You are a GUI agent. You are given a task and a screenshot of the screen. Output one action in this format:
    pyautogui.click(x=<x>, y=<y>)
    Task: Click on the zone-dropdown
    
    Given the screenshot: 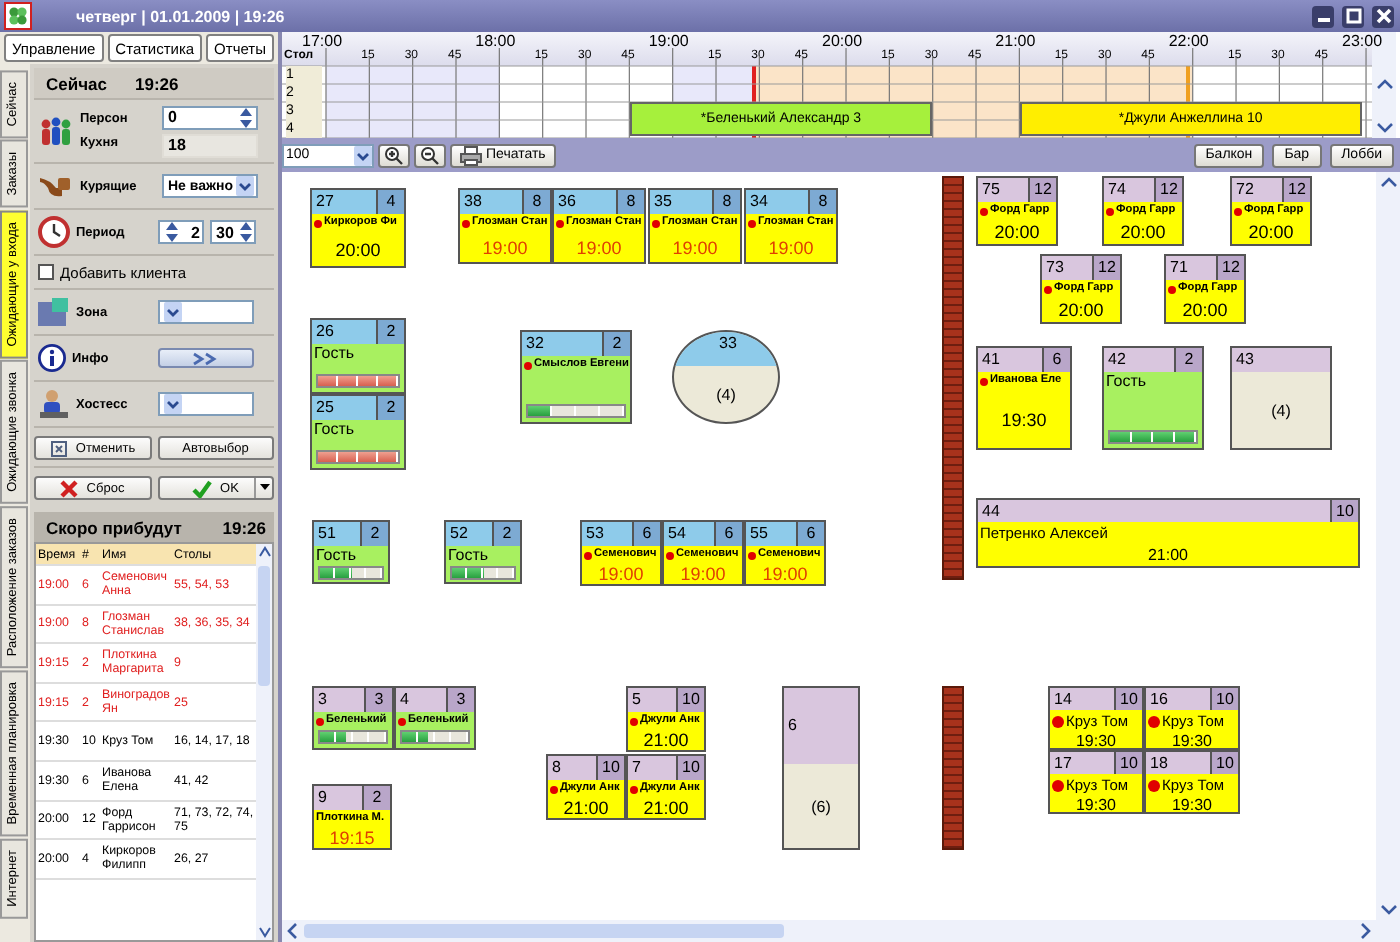 What is the action you would take?
    pyautogui.click(x=206, y=312)
    